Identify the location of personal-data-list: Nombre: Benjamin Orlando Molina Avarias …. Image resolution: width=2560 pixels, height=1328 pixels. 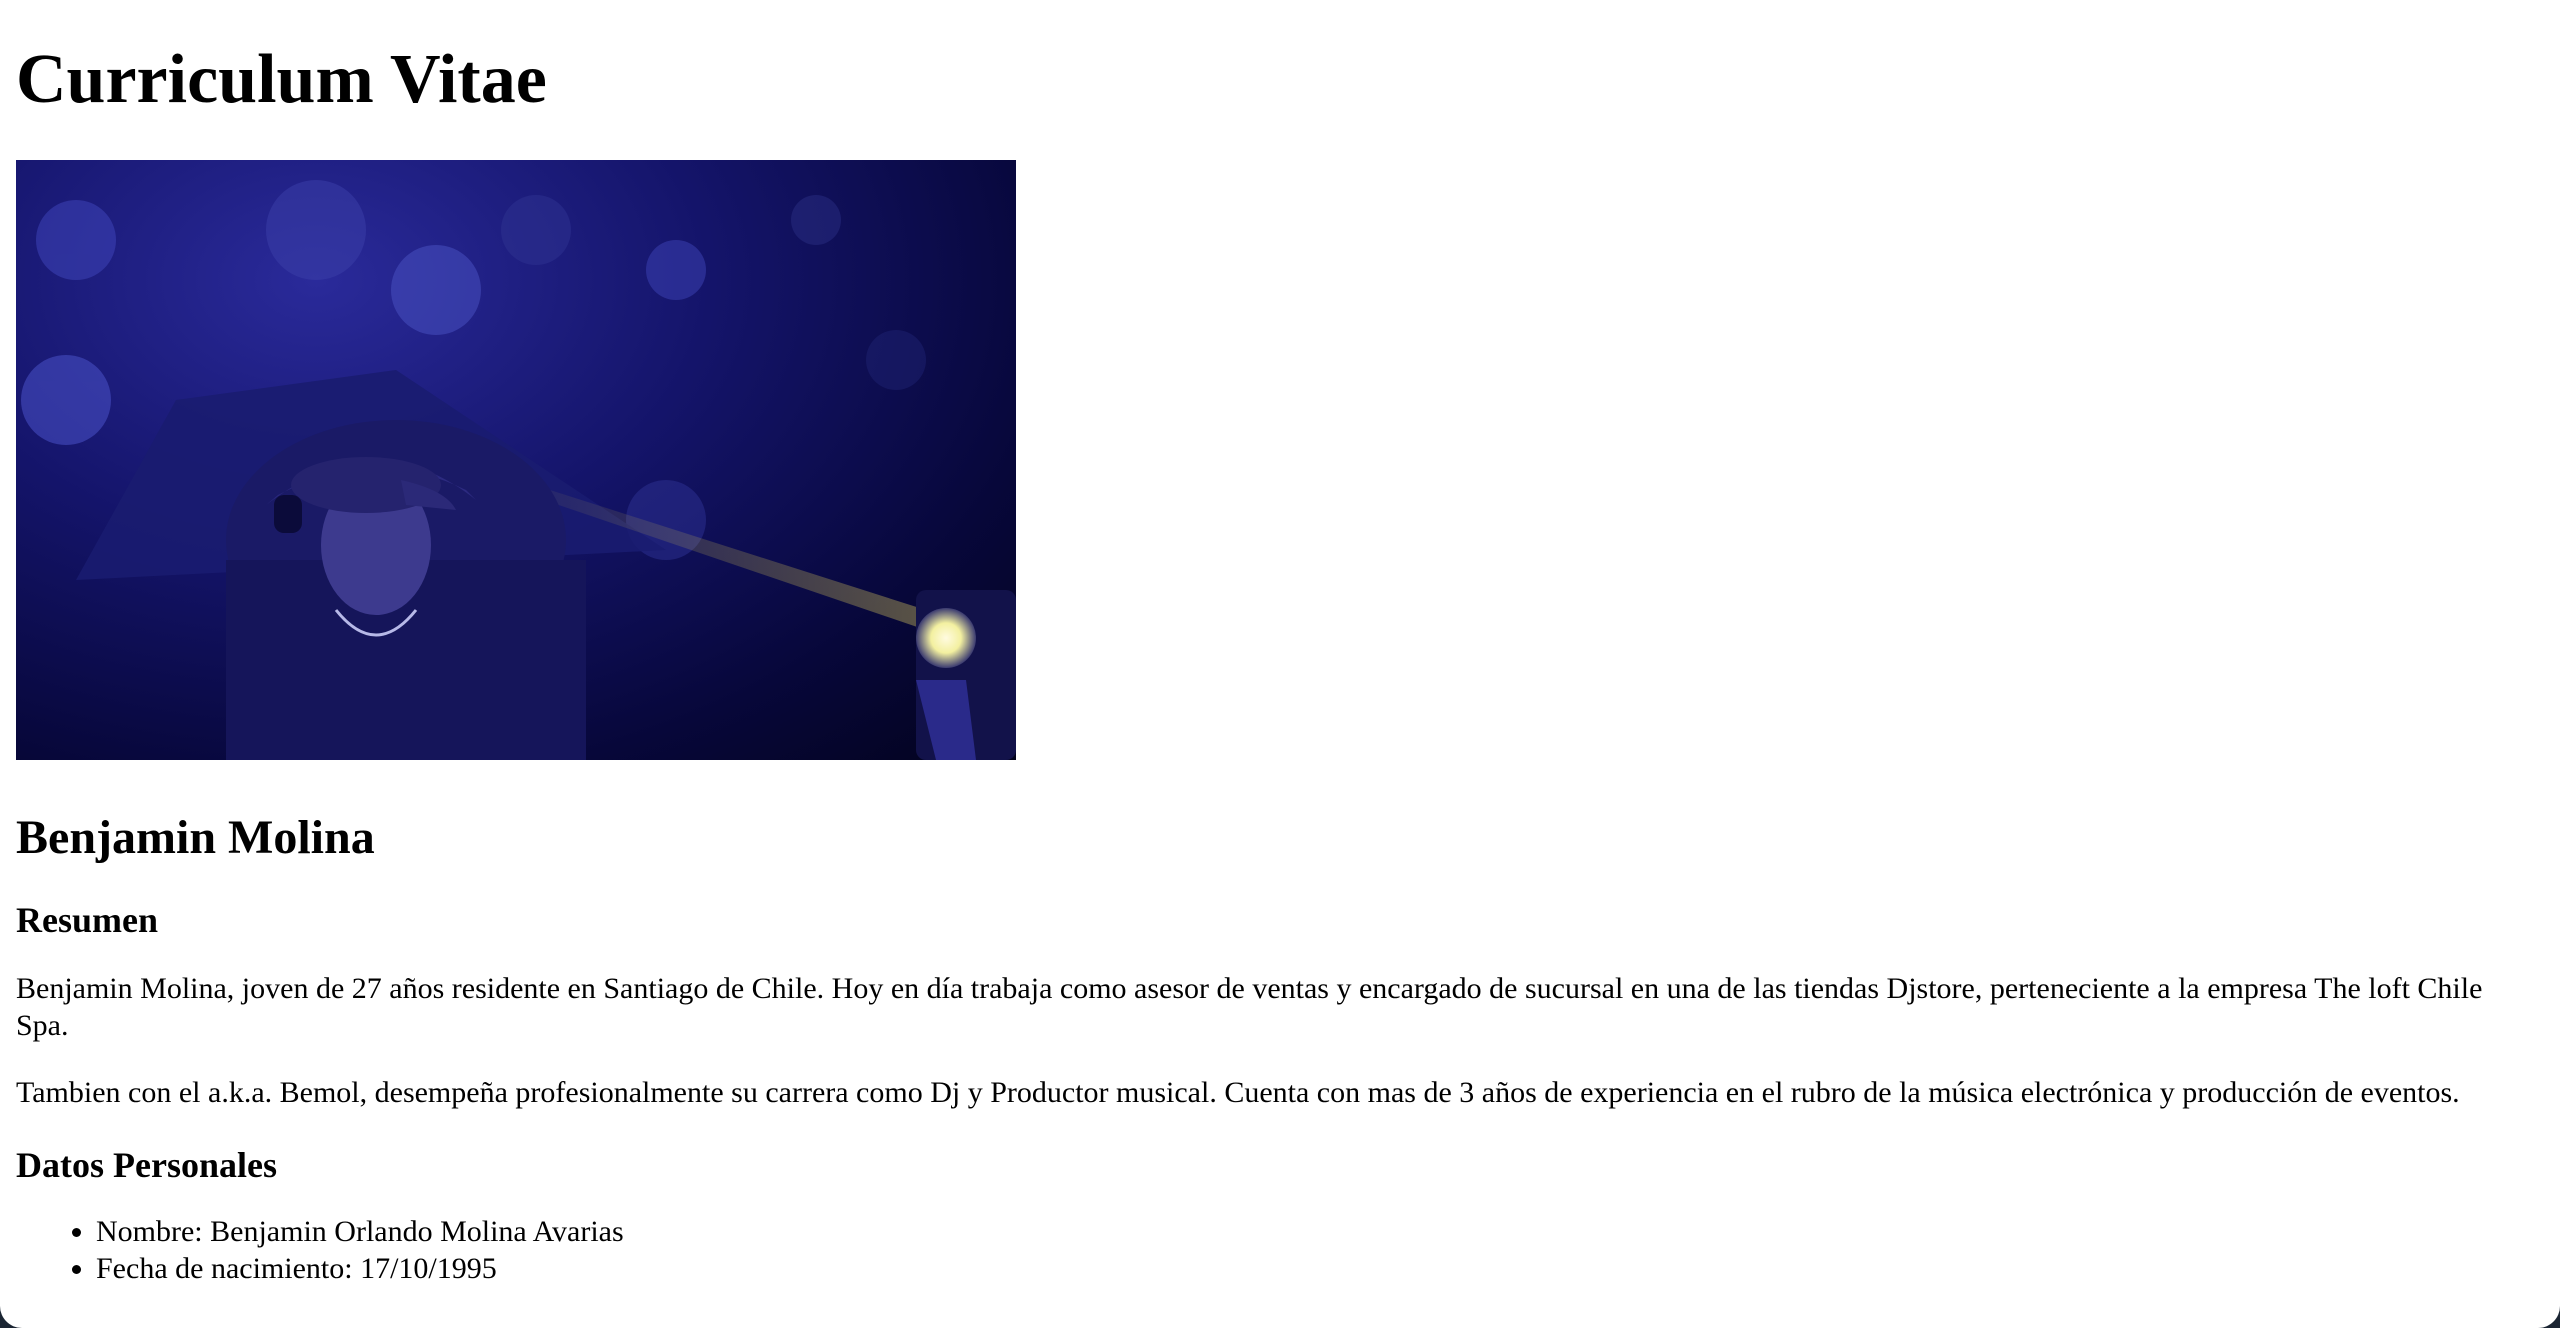
(1276, 1250).